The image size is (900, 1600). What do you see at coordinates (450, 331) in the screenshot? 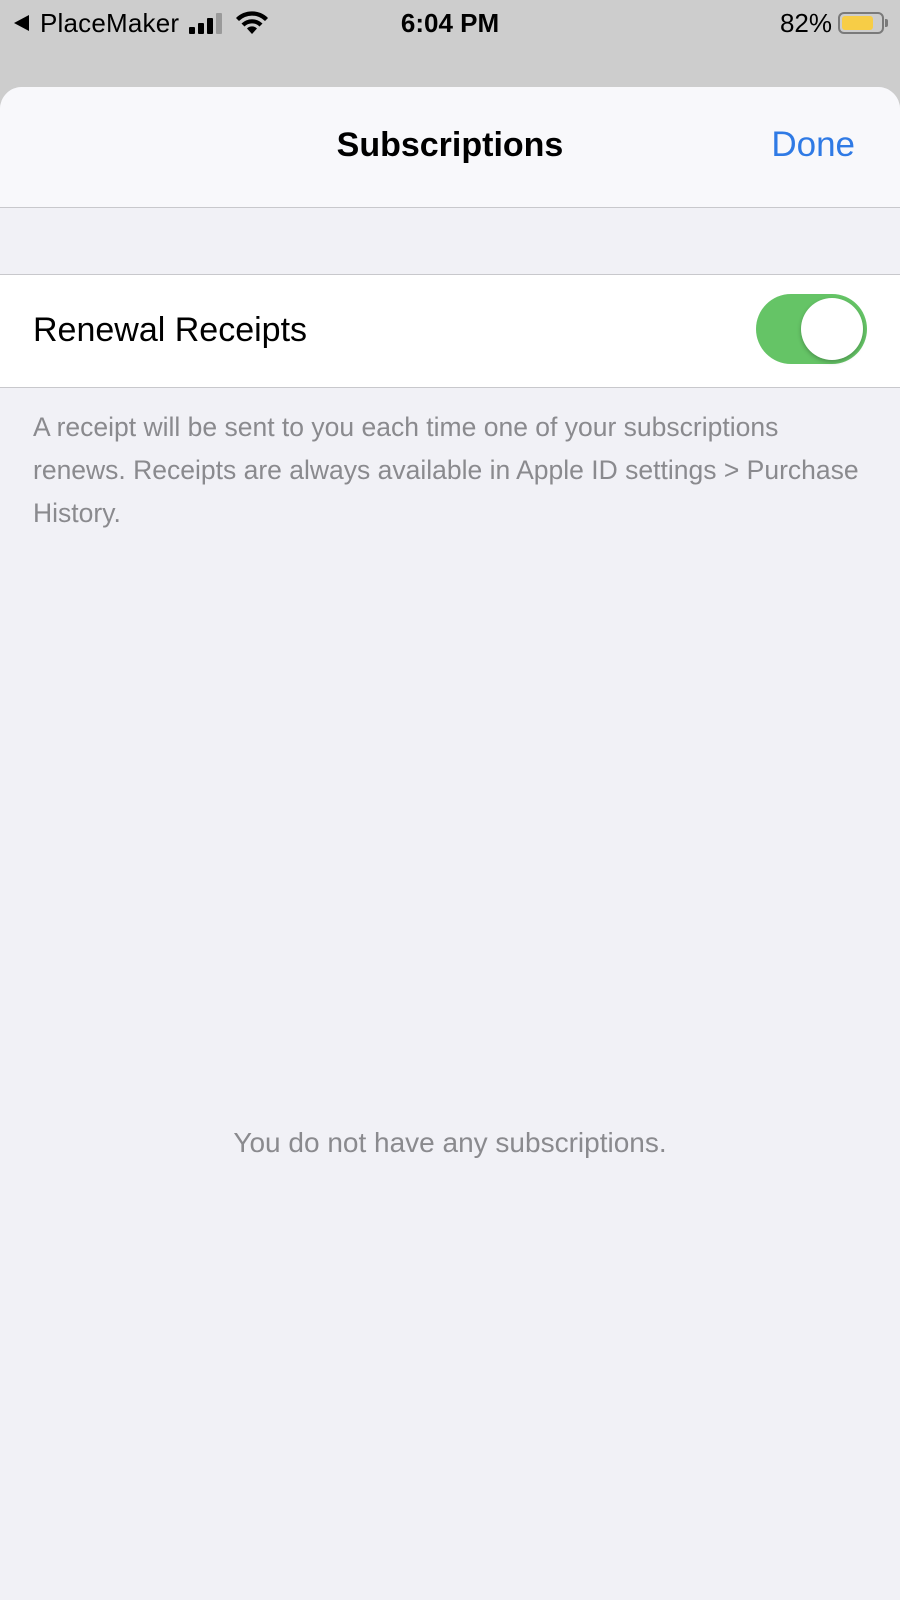
I see `renewal-receipts-row: Renewal Receipts` at bounding box center [450, 331].